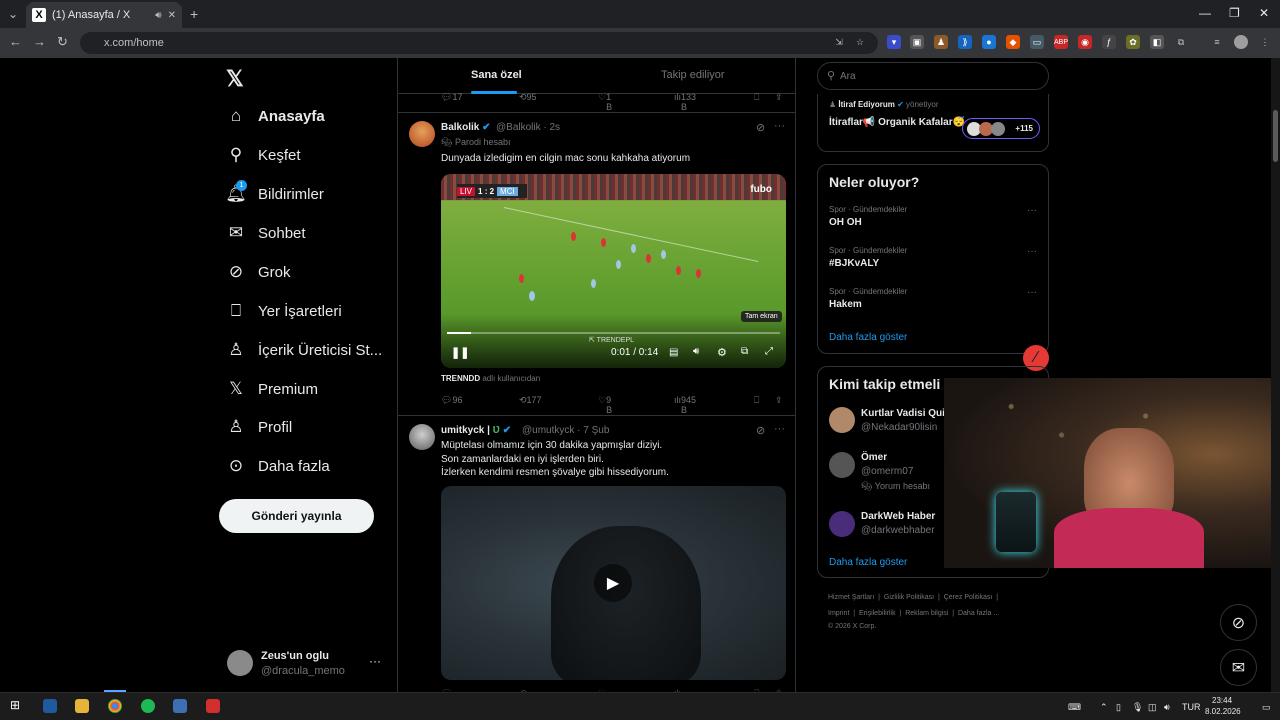  Describe the element at coordinates (1118, 707) in the screenshot. I see `tray-icon: ▯` at that location.